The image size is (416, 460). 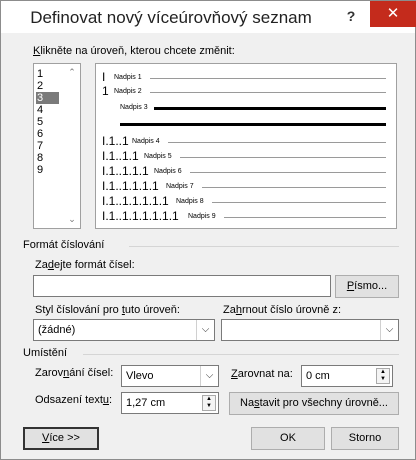 I want to click on text-indent-spinner: 1,27 cm ▲ ▼, so click(x=170, y=403).